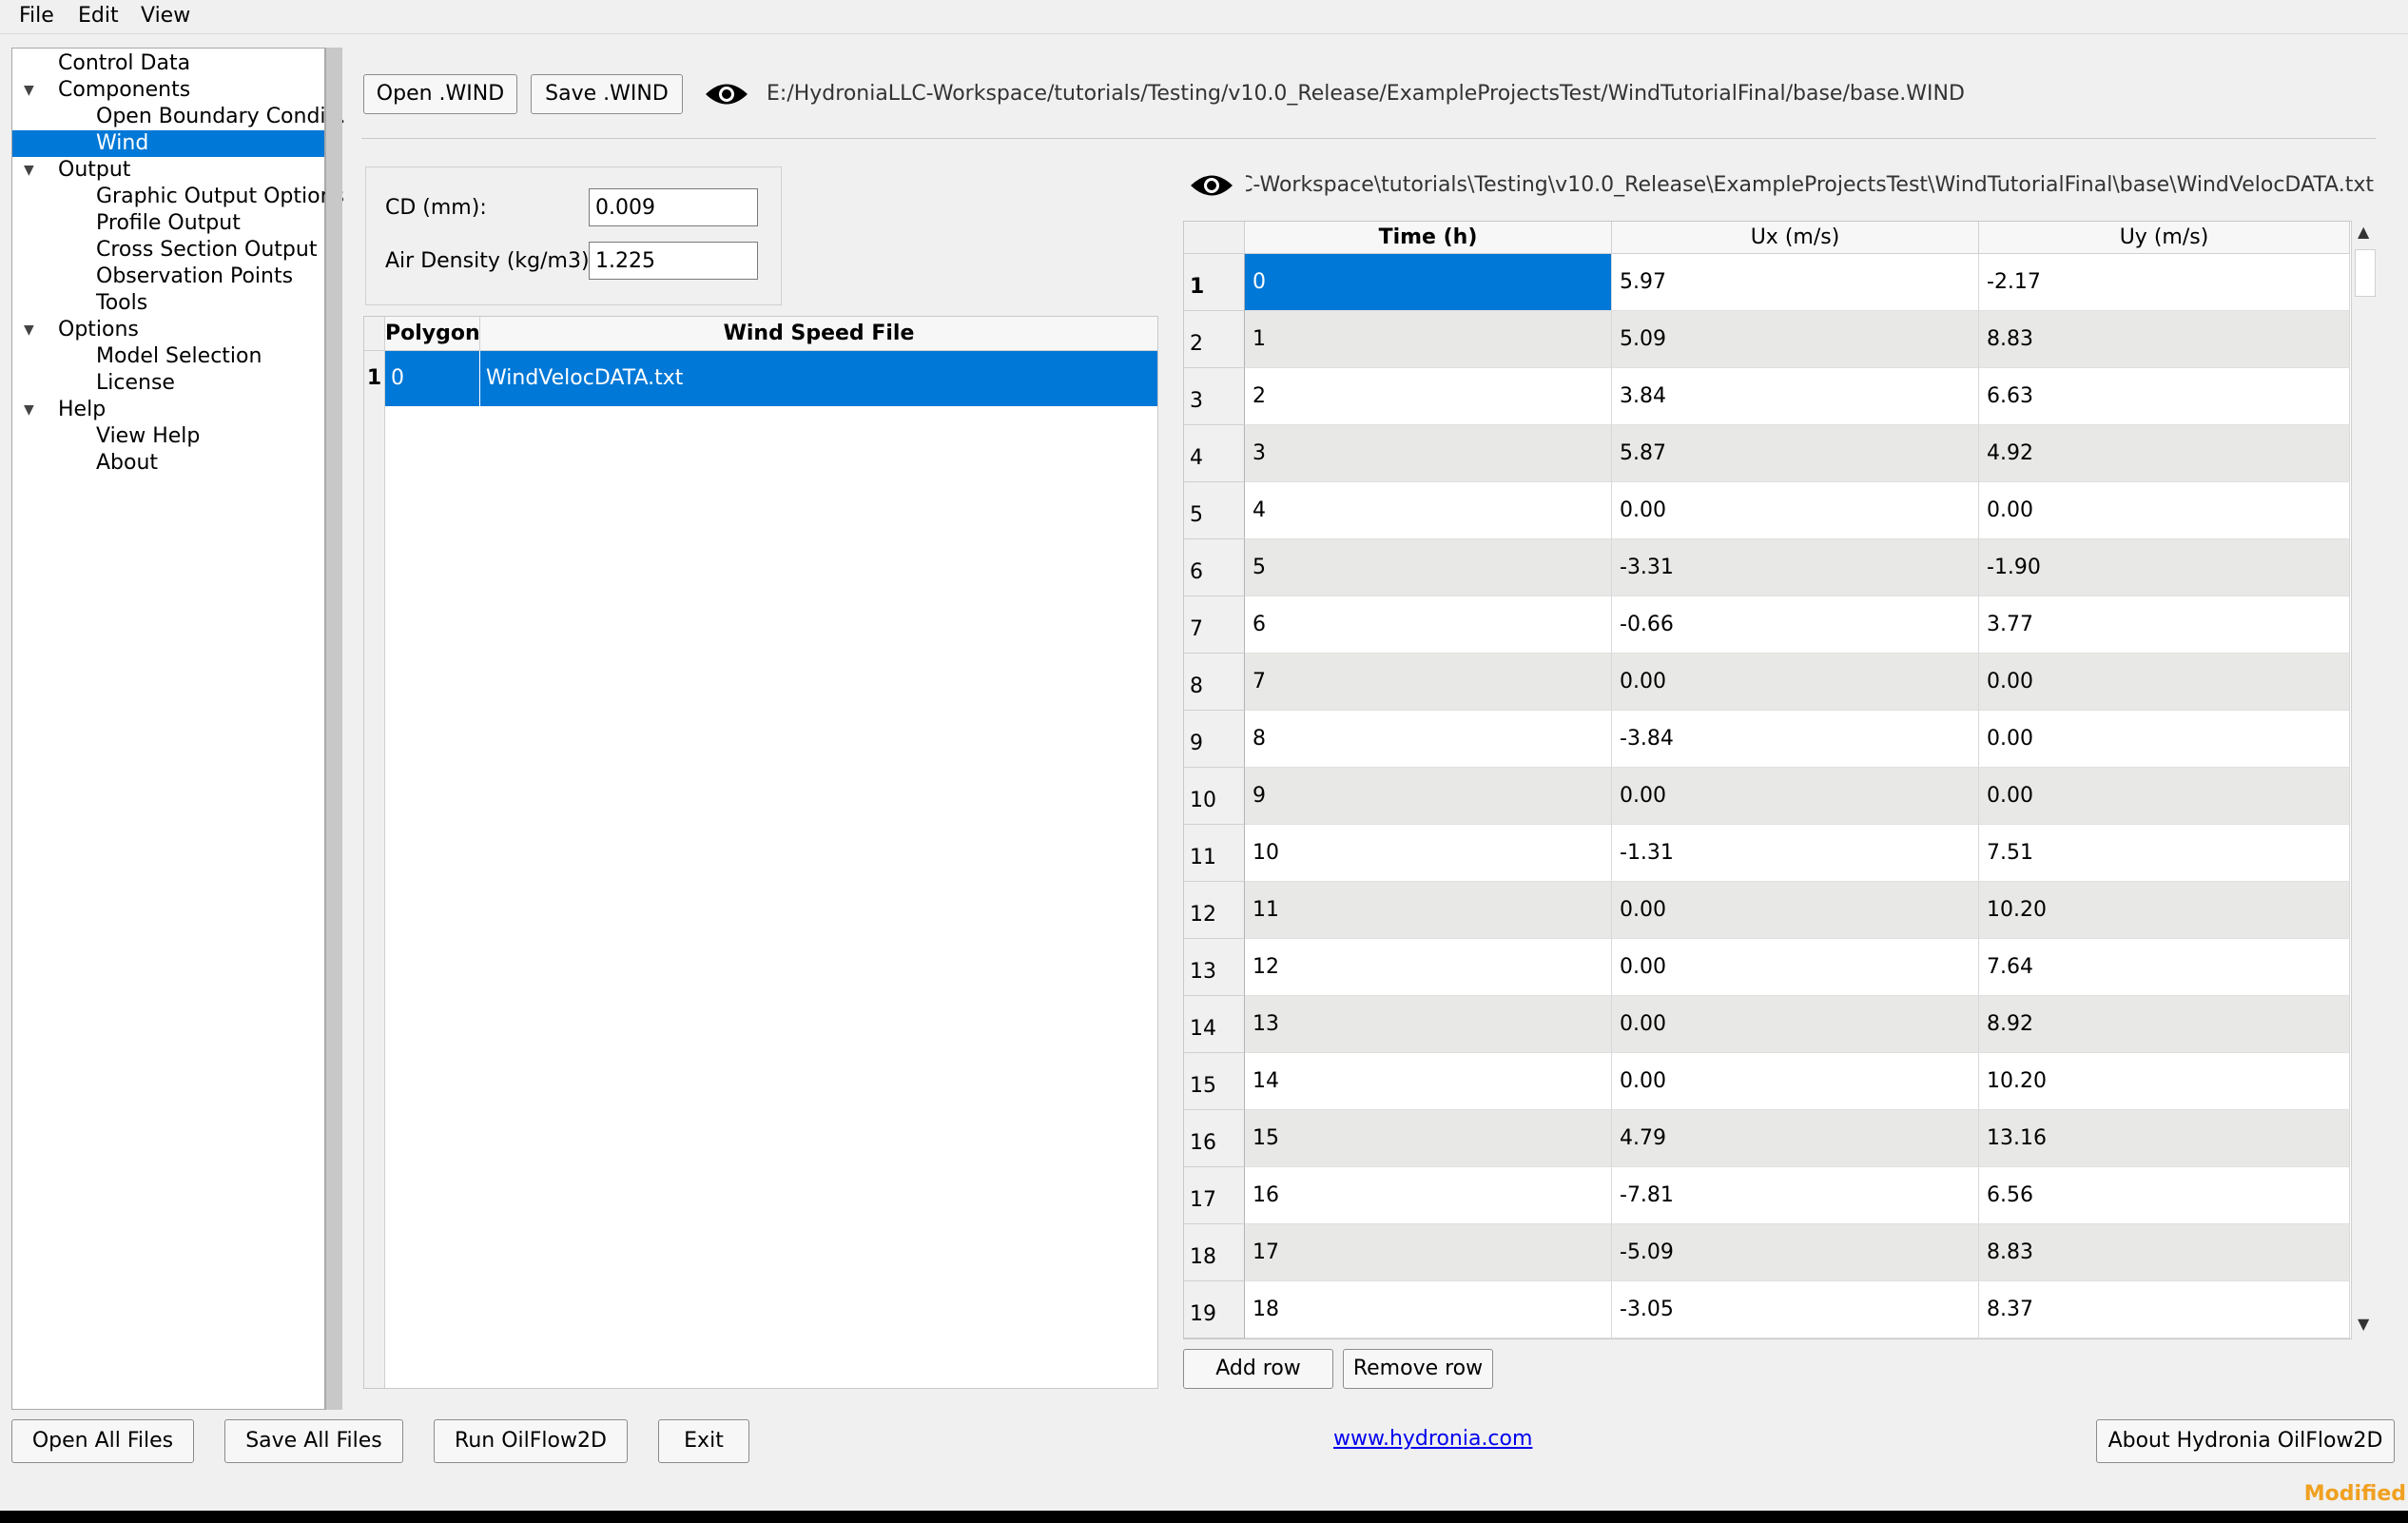  What do you see at coordinates (2165, 1024) in the screenshot?
I see `uy-cell: 8.92` at bounding box center [2165, 1024].